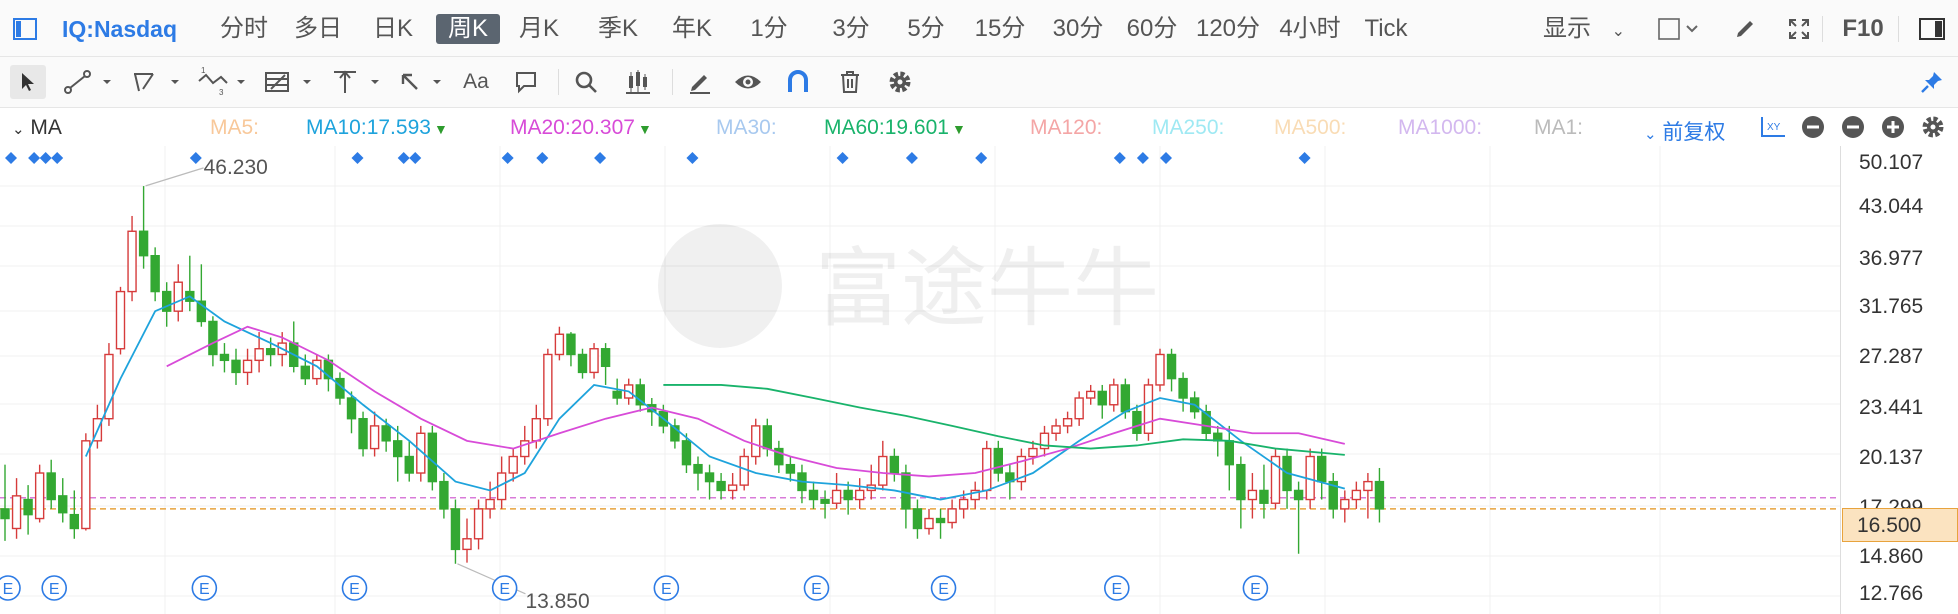 This screenshot has width=1958, height=614. Describe the element at coordinates (318, 29) in the screenshot. I see `tab-timeframe-1: 多日` at that location.